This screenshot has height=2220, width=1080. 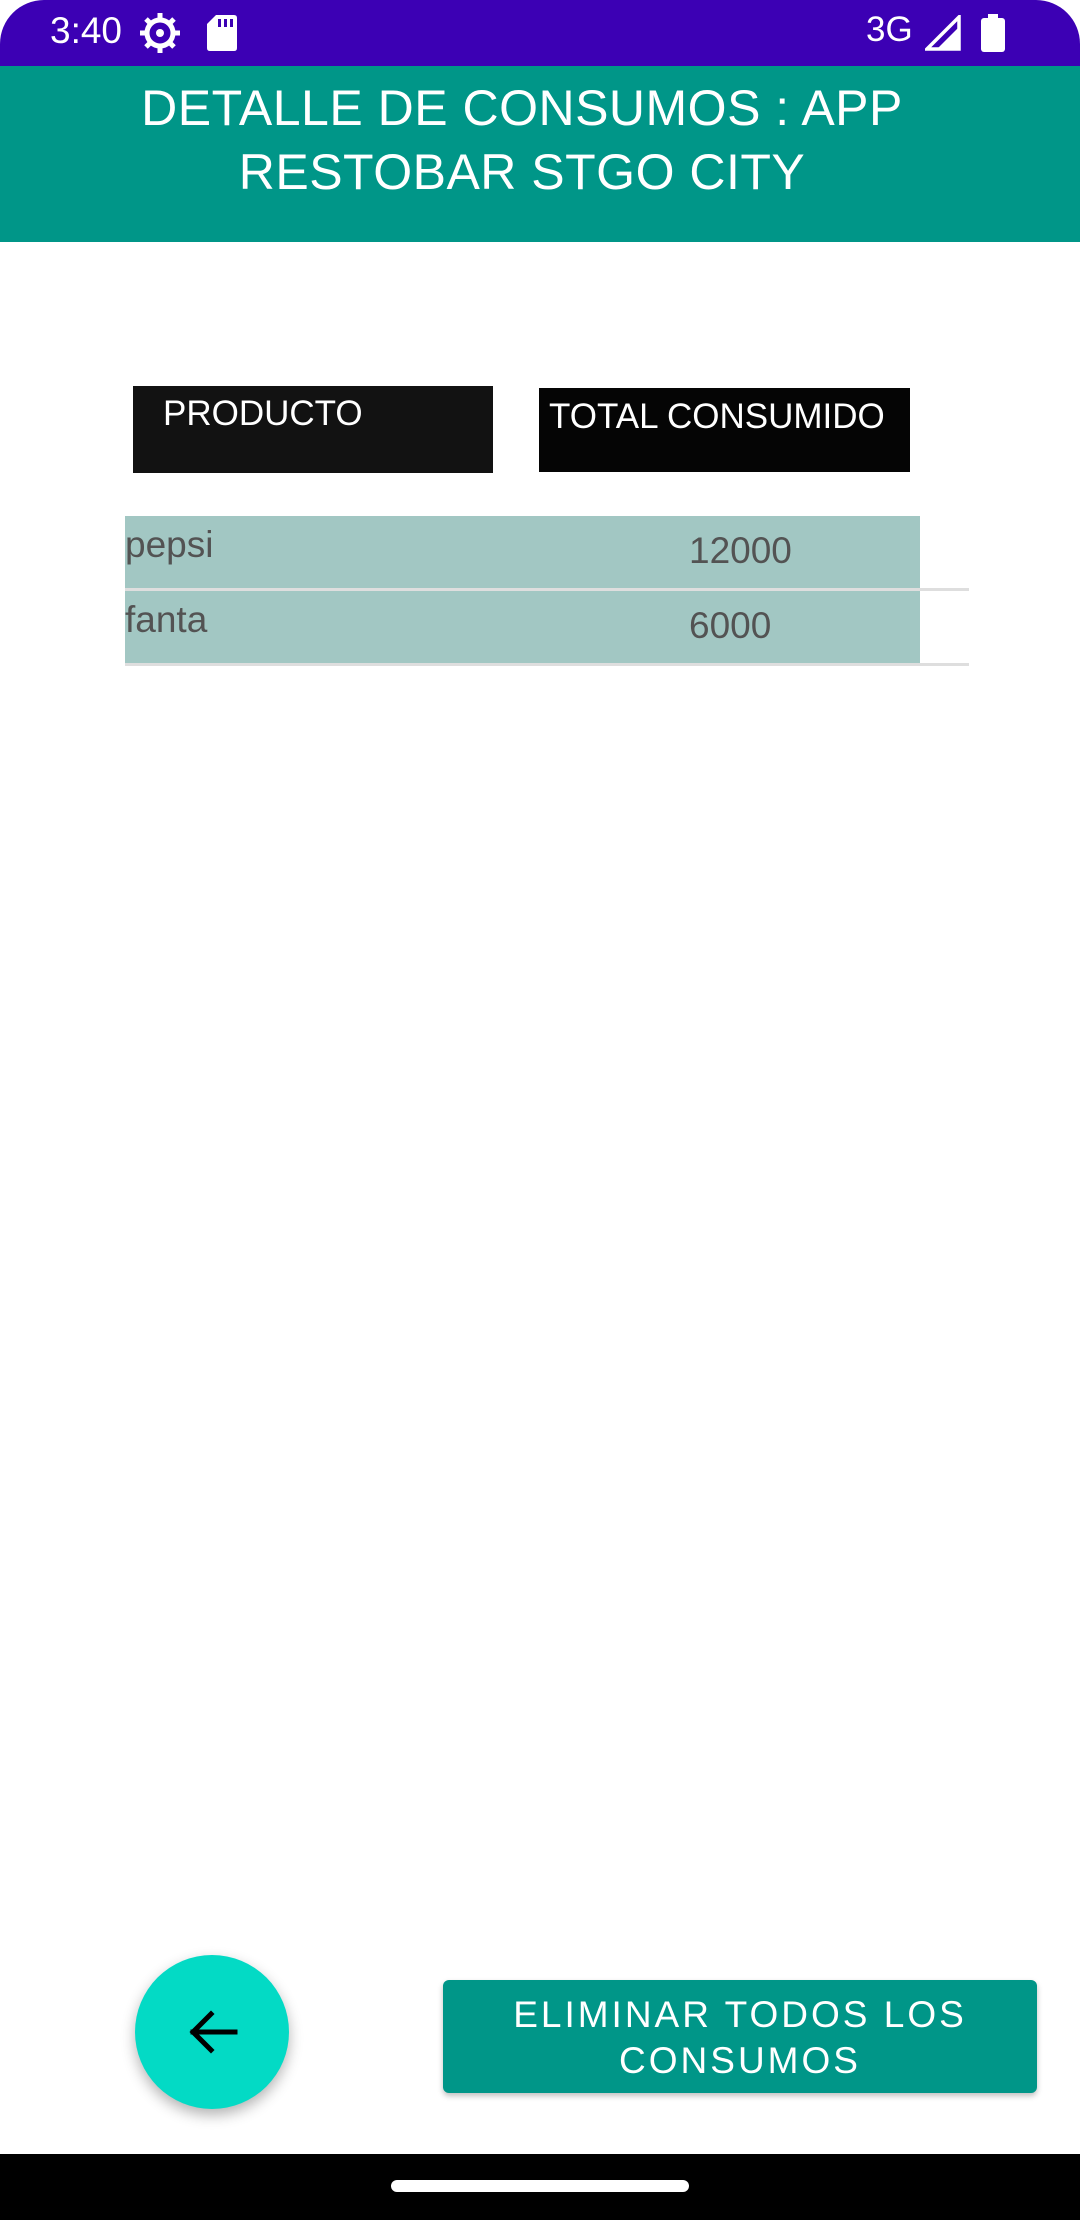 What do you see at coordinates (166, 619) in the screenshot?
I see `row-product-cell: fanta` at bounding box center [166, 619].